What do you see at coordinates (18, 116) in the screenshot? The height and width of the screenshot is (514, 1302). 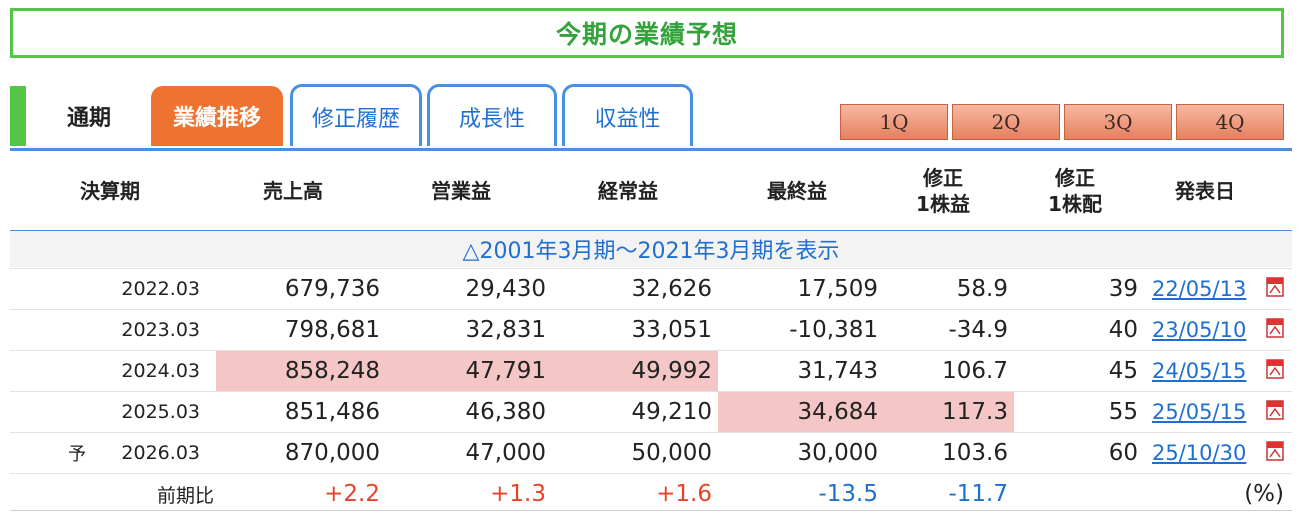 I see `accent-bar` at bounding box center [18, 116].